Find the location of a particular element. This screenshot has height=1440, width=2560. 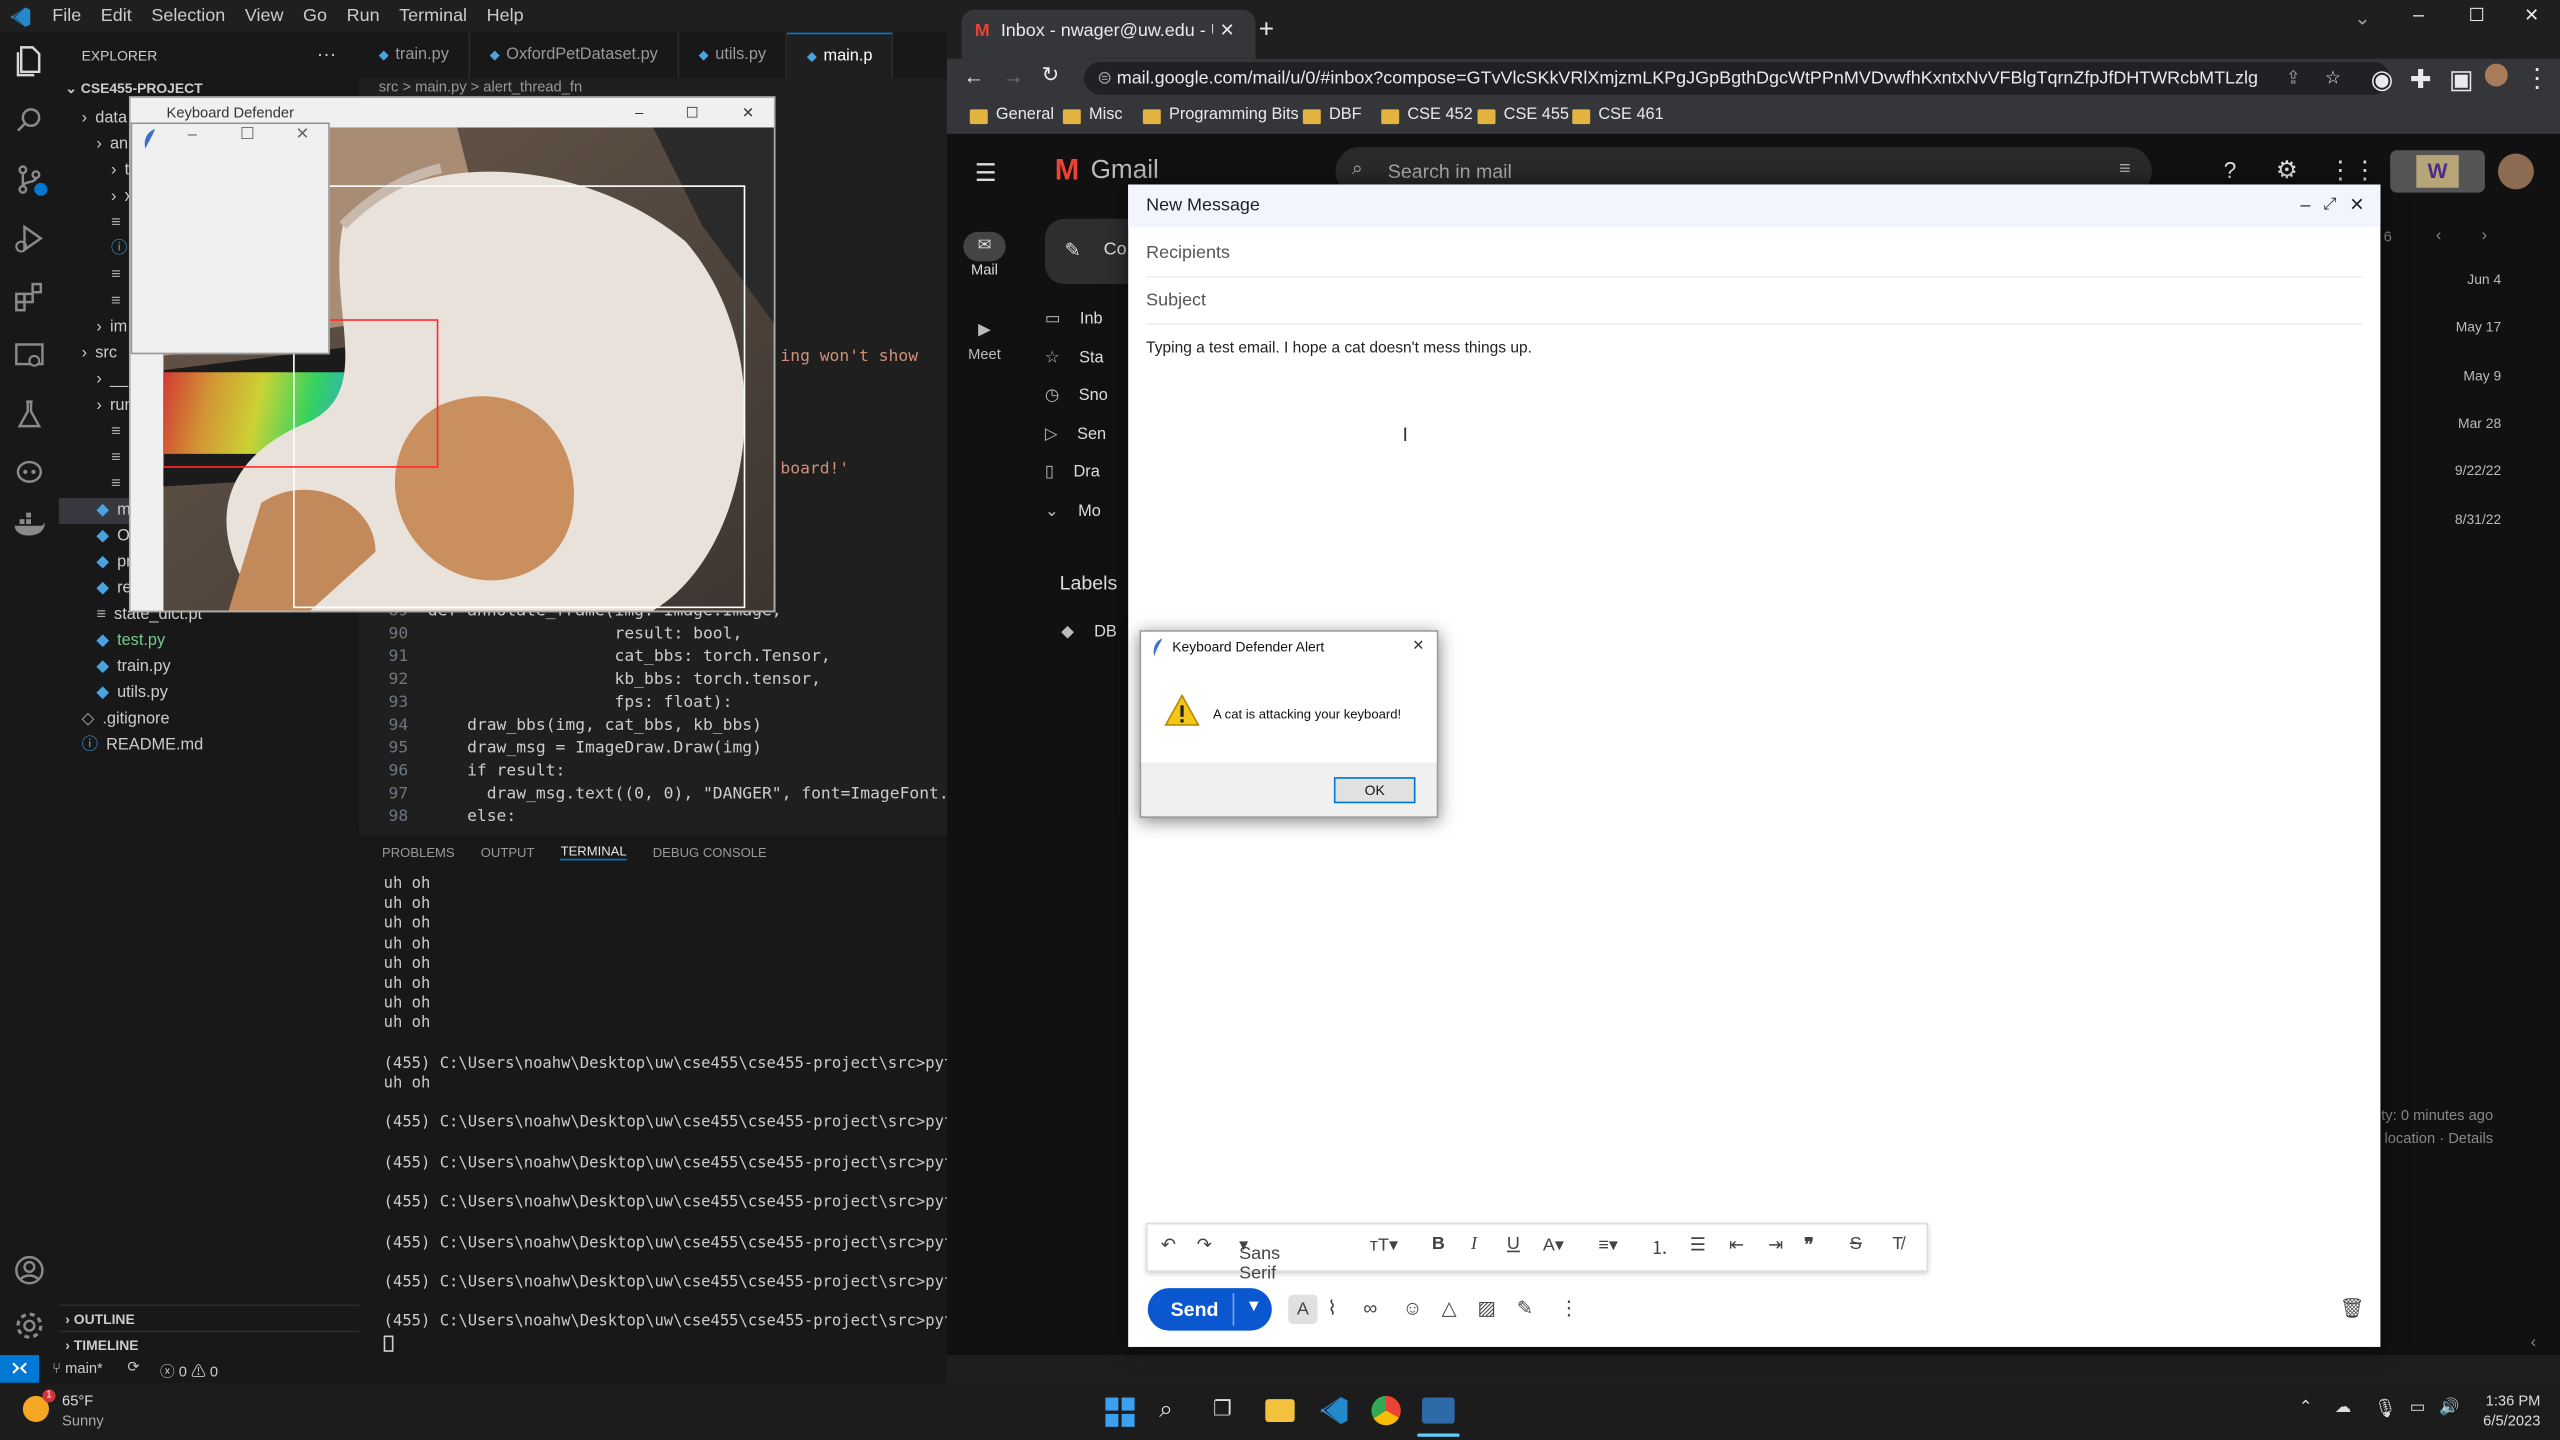

alert-close-button: ✕ is located at coordinates (1418, 646).